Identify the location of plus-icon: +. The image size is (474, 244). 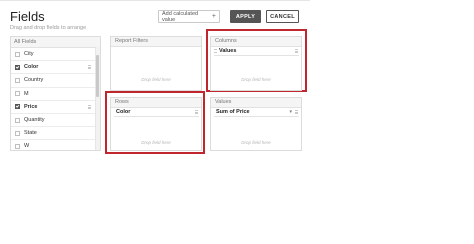
(213, 16).